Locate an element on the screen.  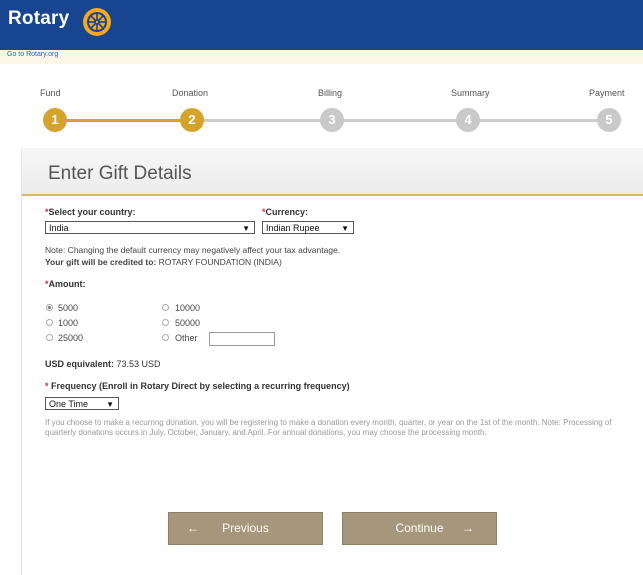
amount-label-10000: 10000 is located at coordinates (188, 308).